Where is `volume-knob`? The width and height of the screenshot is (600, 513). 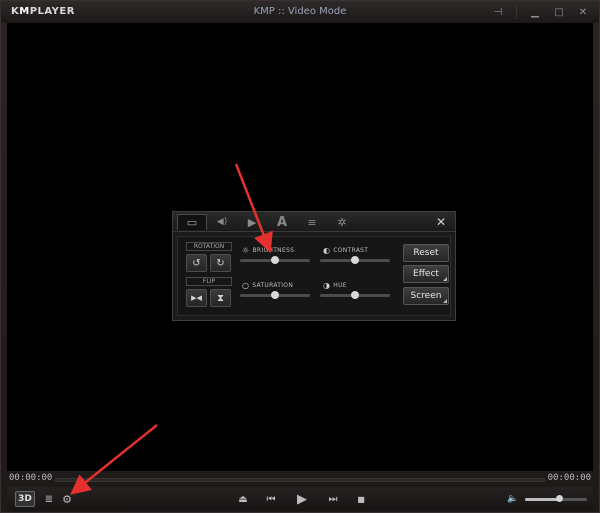
volume-knob is located at coordinates (560, 498).